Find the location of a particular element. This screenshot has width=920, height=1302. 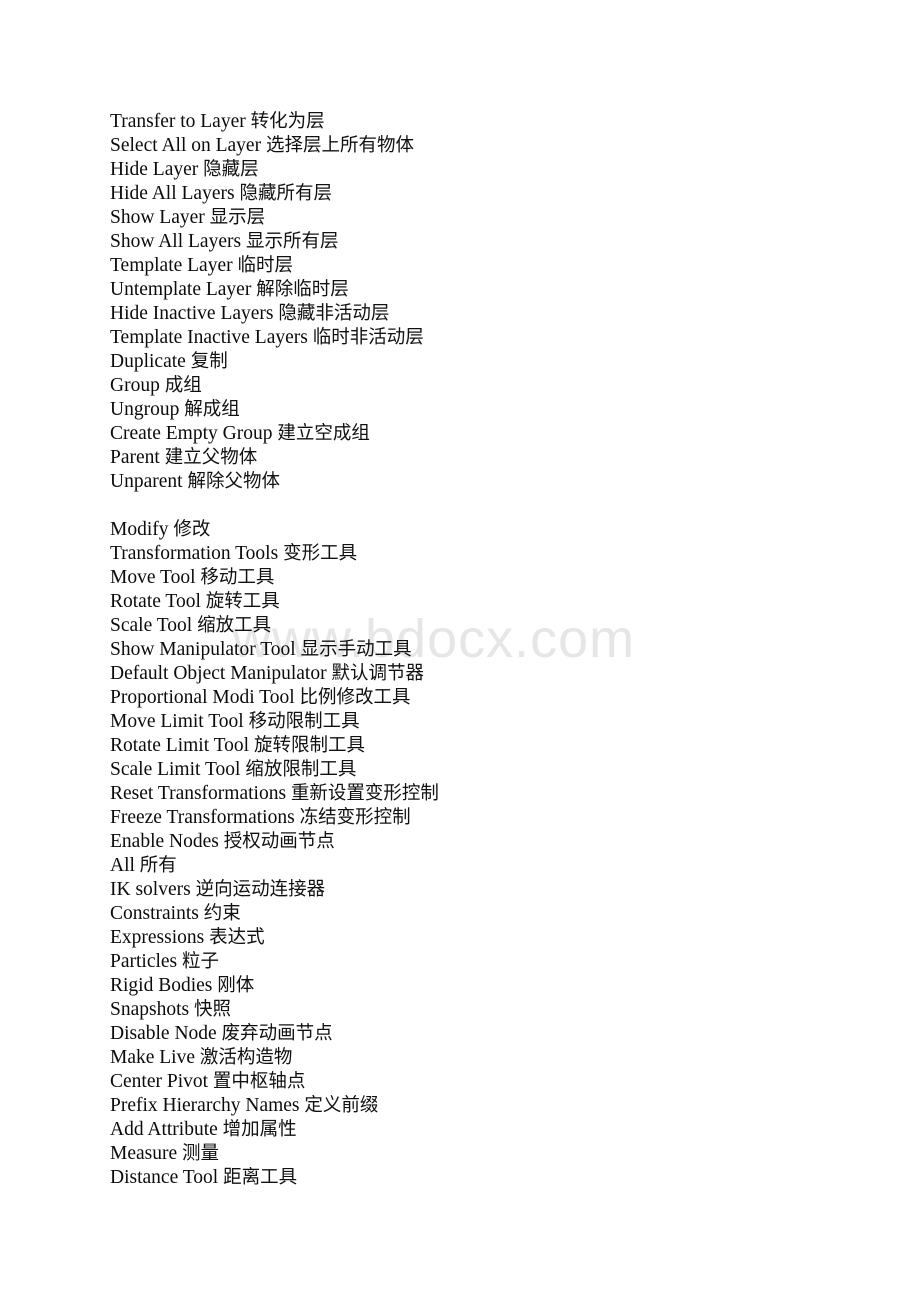

glossary-line: Distance Tool 距离工具 is located at coordinates (460, 1178).